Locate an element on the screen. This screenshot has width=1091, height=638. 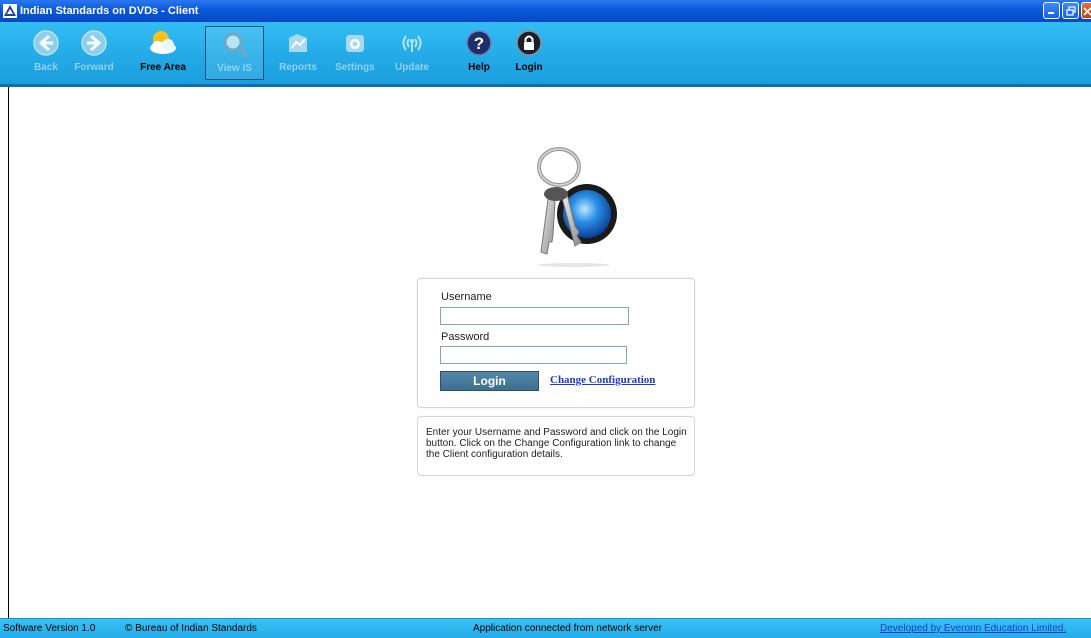
forward-button: Forward is located at coordinates (94, 53).